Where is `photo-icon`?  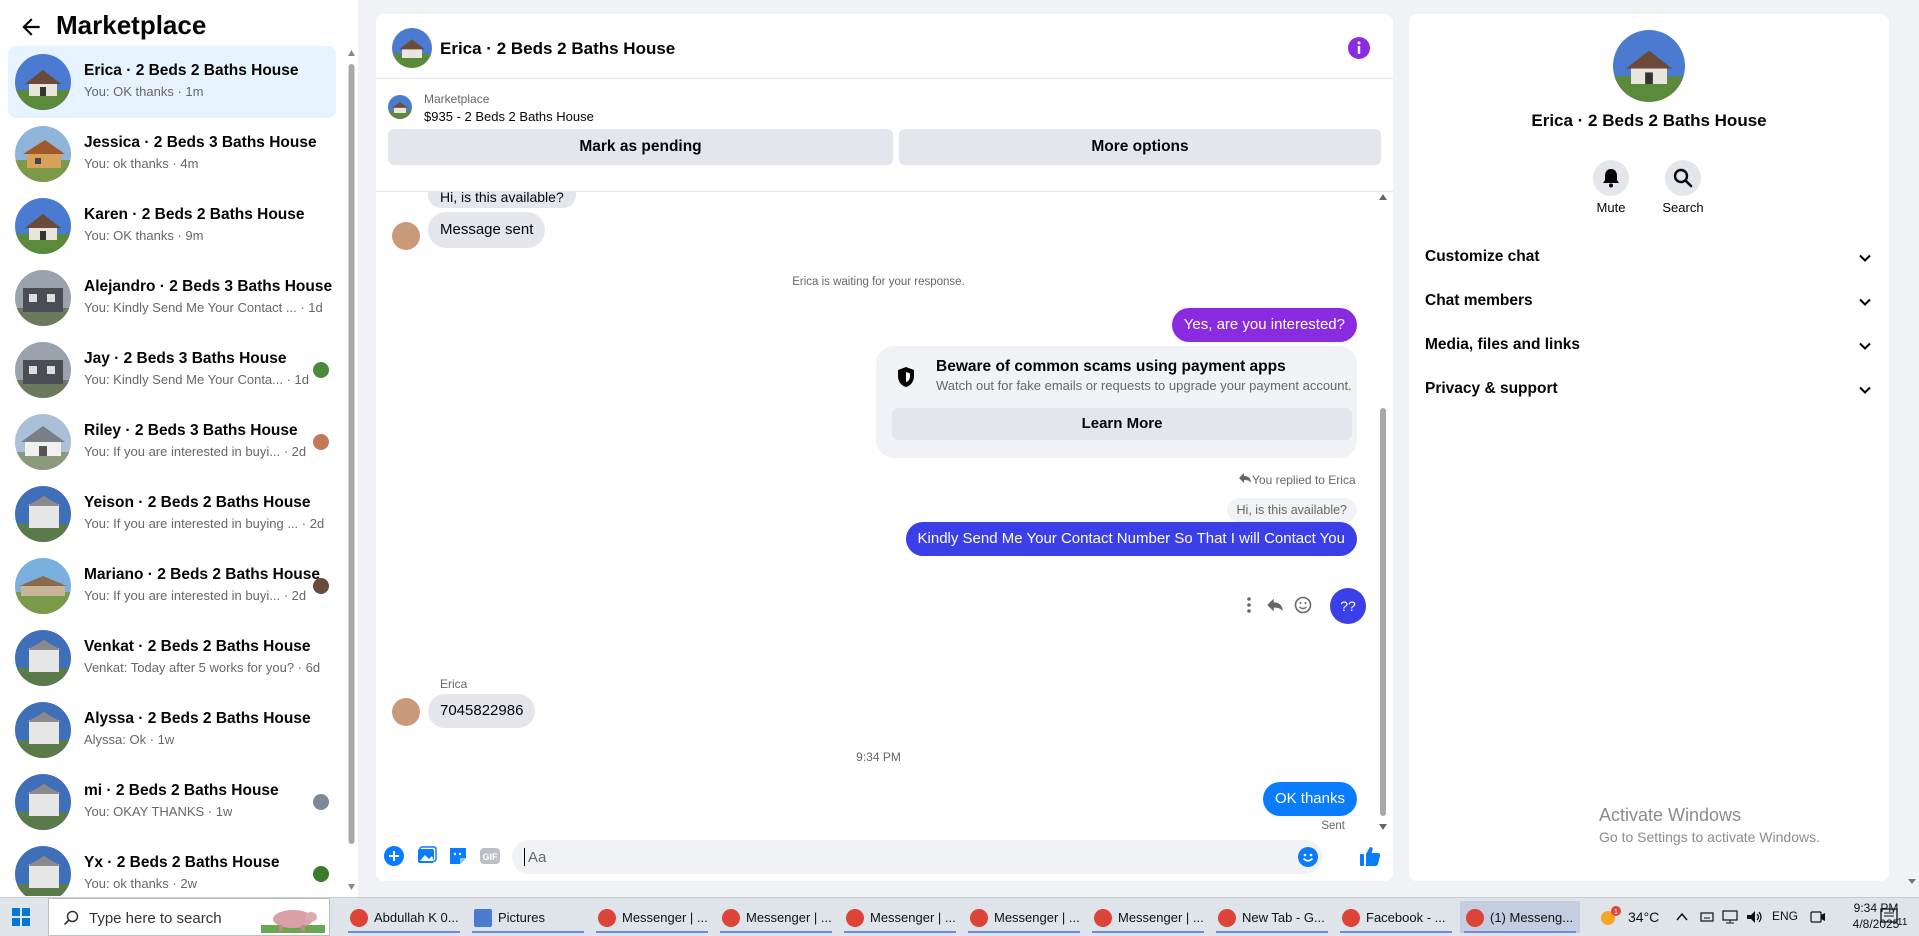 photo-icon is located at coordinates (427, 856).